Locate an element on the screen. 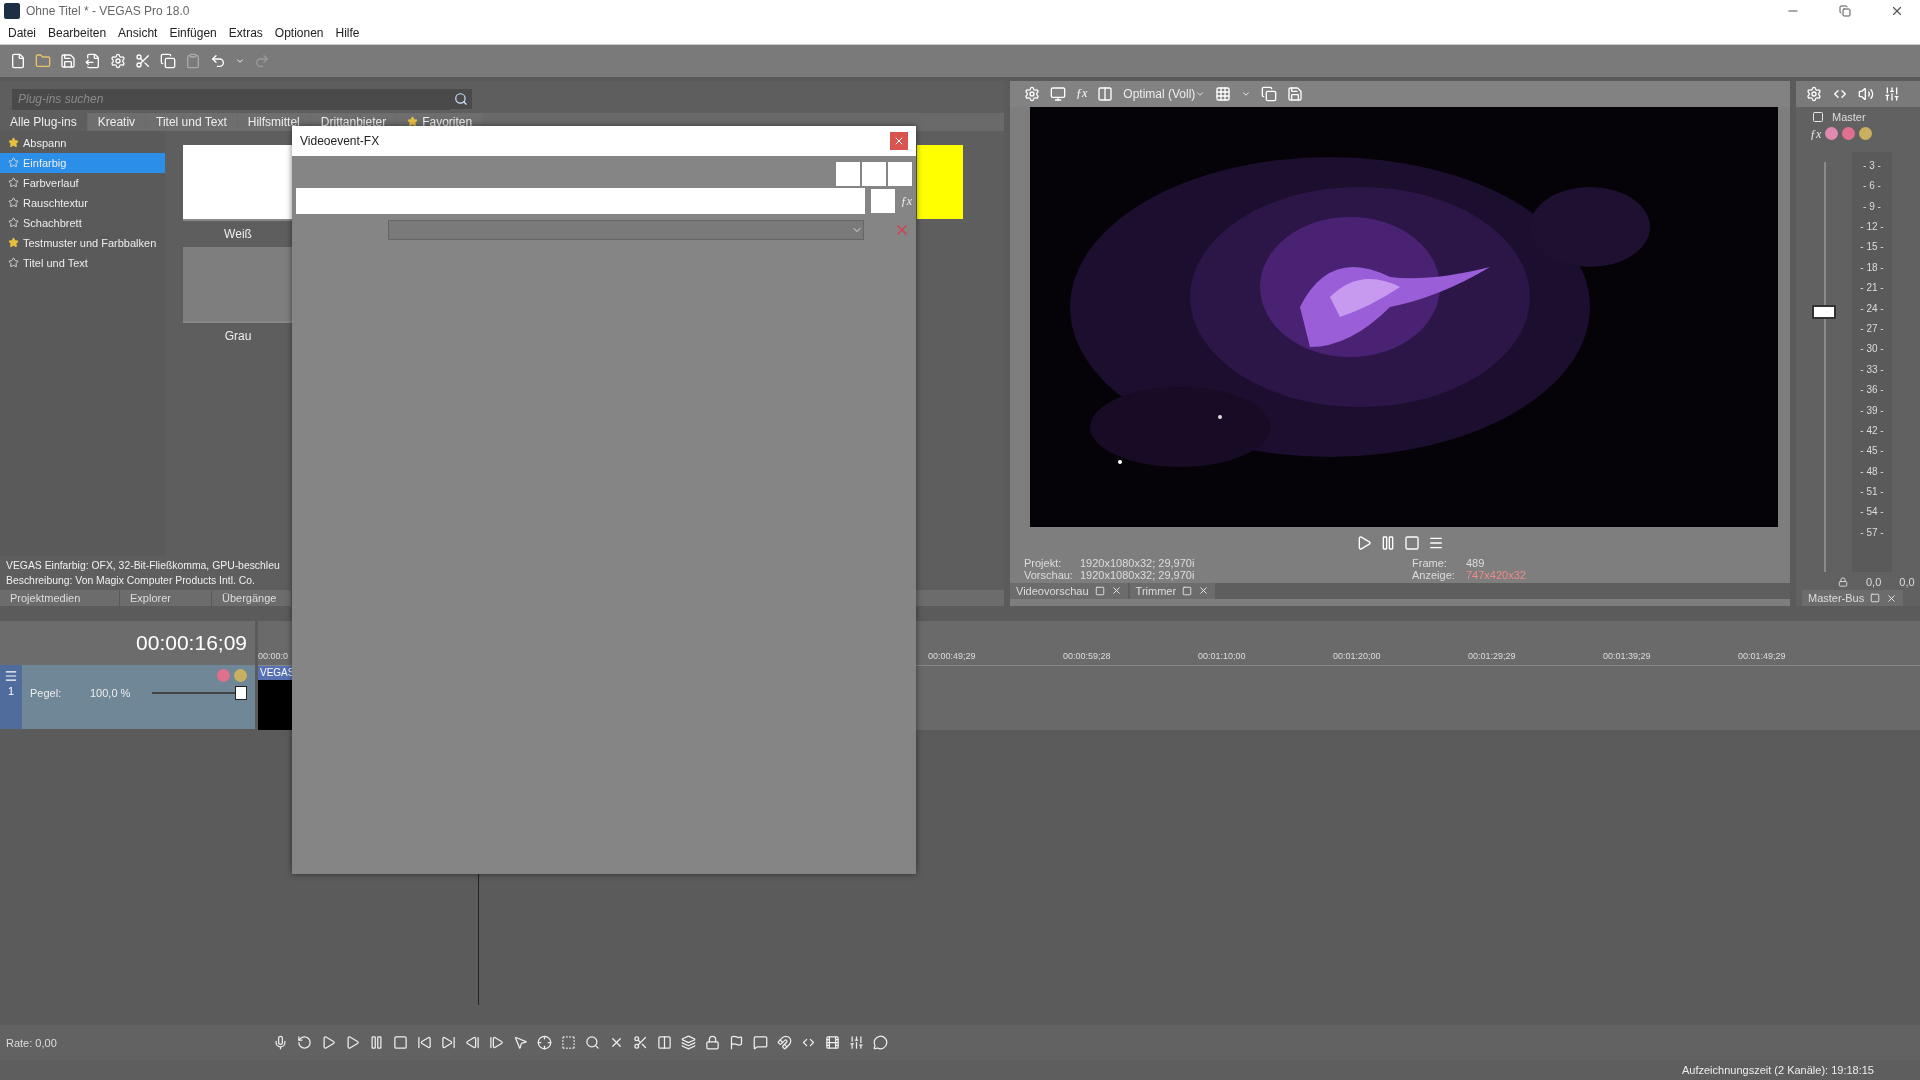 This screenshot has height=1080, width=1920. ruler-label: 00:01:49;29 is located at coordinates (1762, 657).